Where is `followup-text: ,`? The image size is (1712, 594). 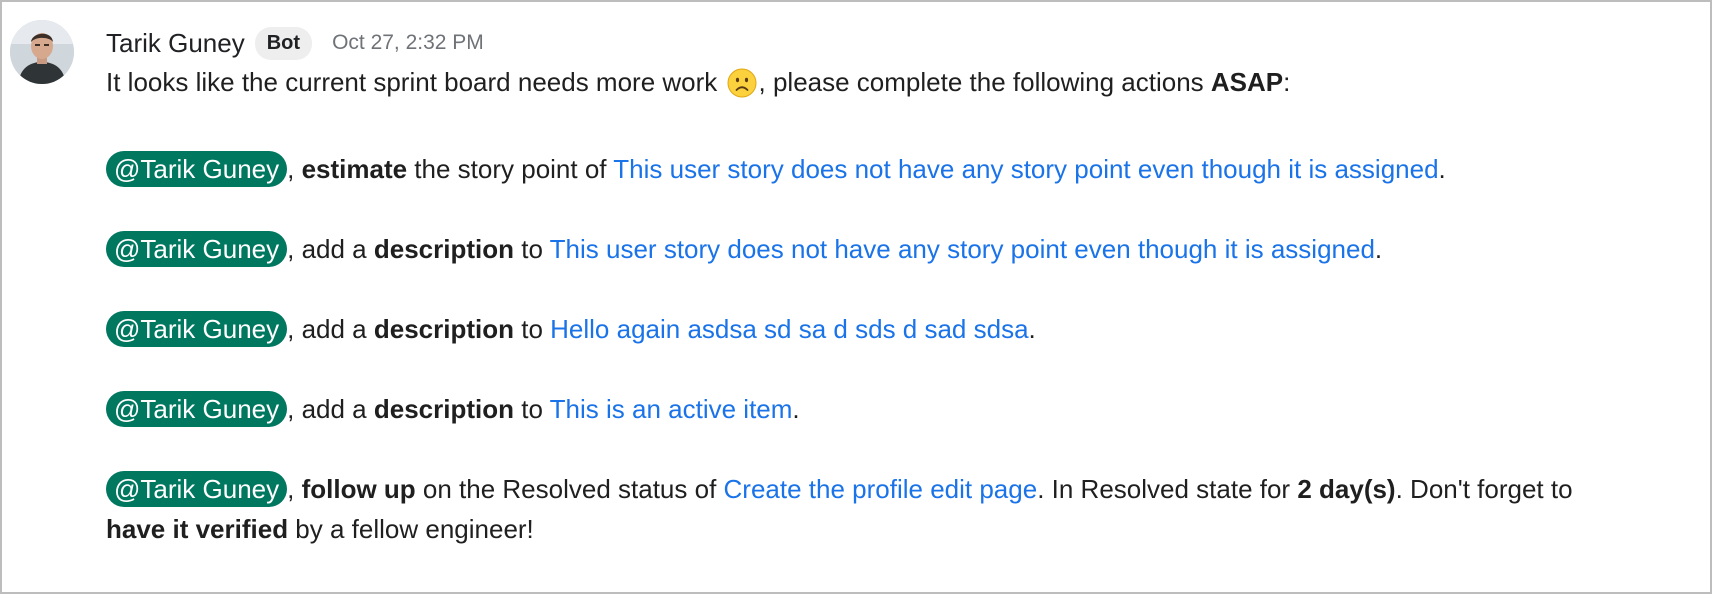 followup-text: , is located at coordinates (294, 489).